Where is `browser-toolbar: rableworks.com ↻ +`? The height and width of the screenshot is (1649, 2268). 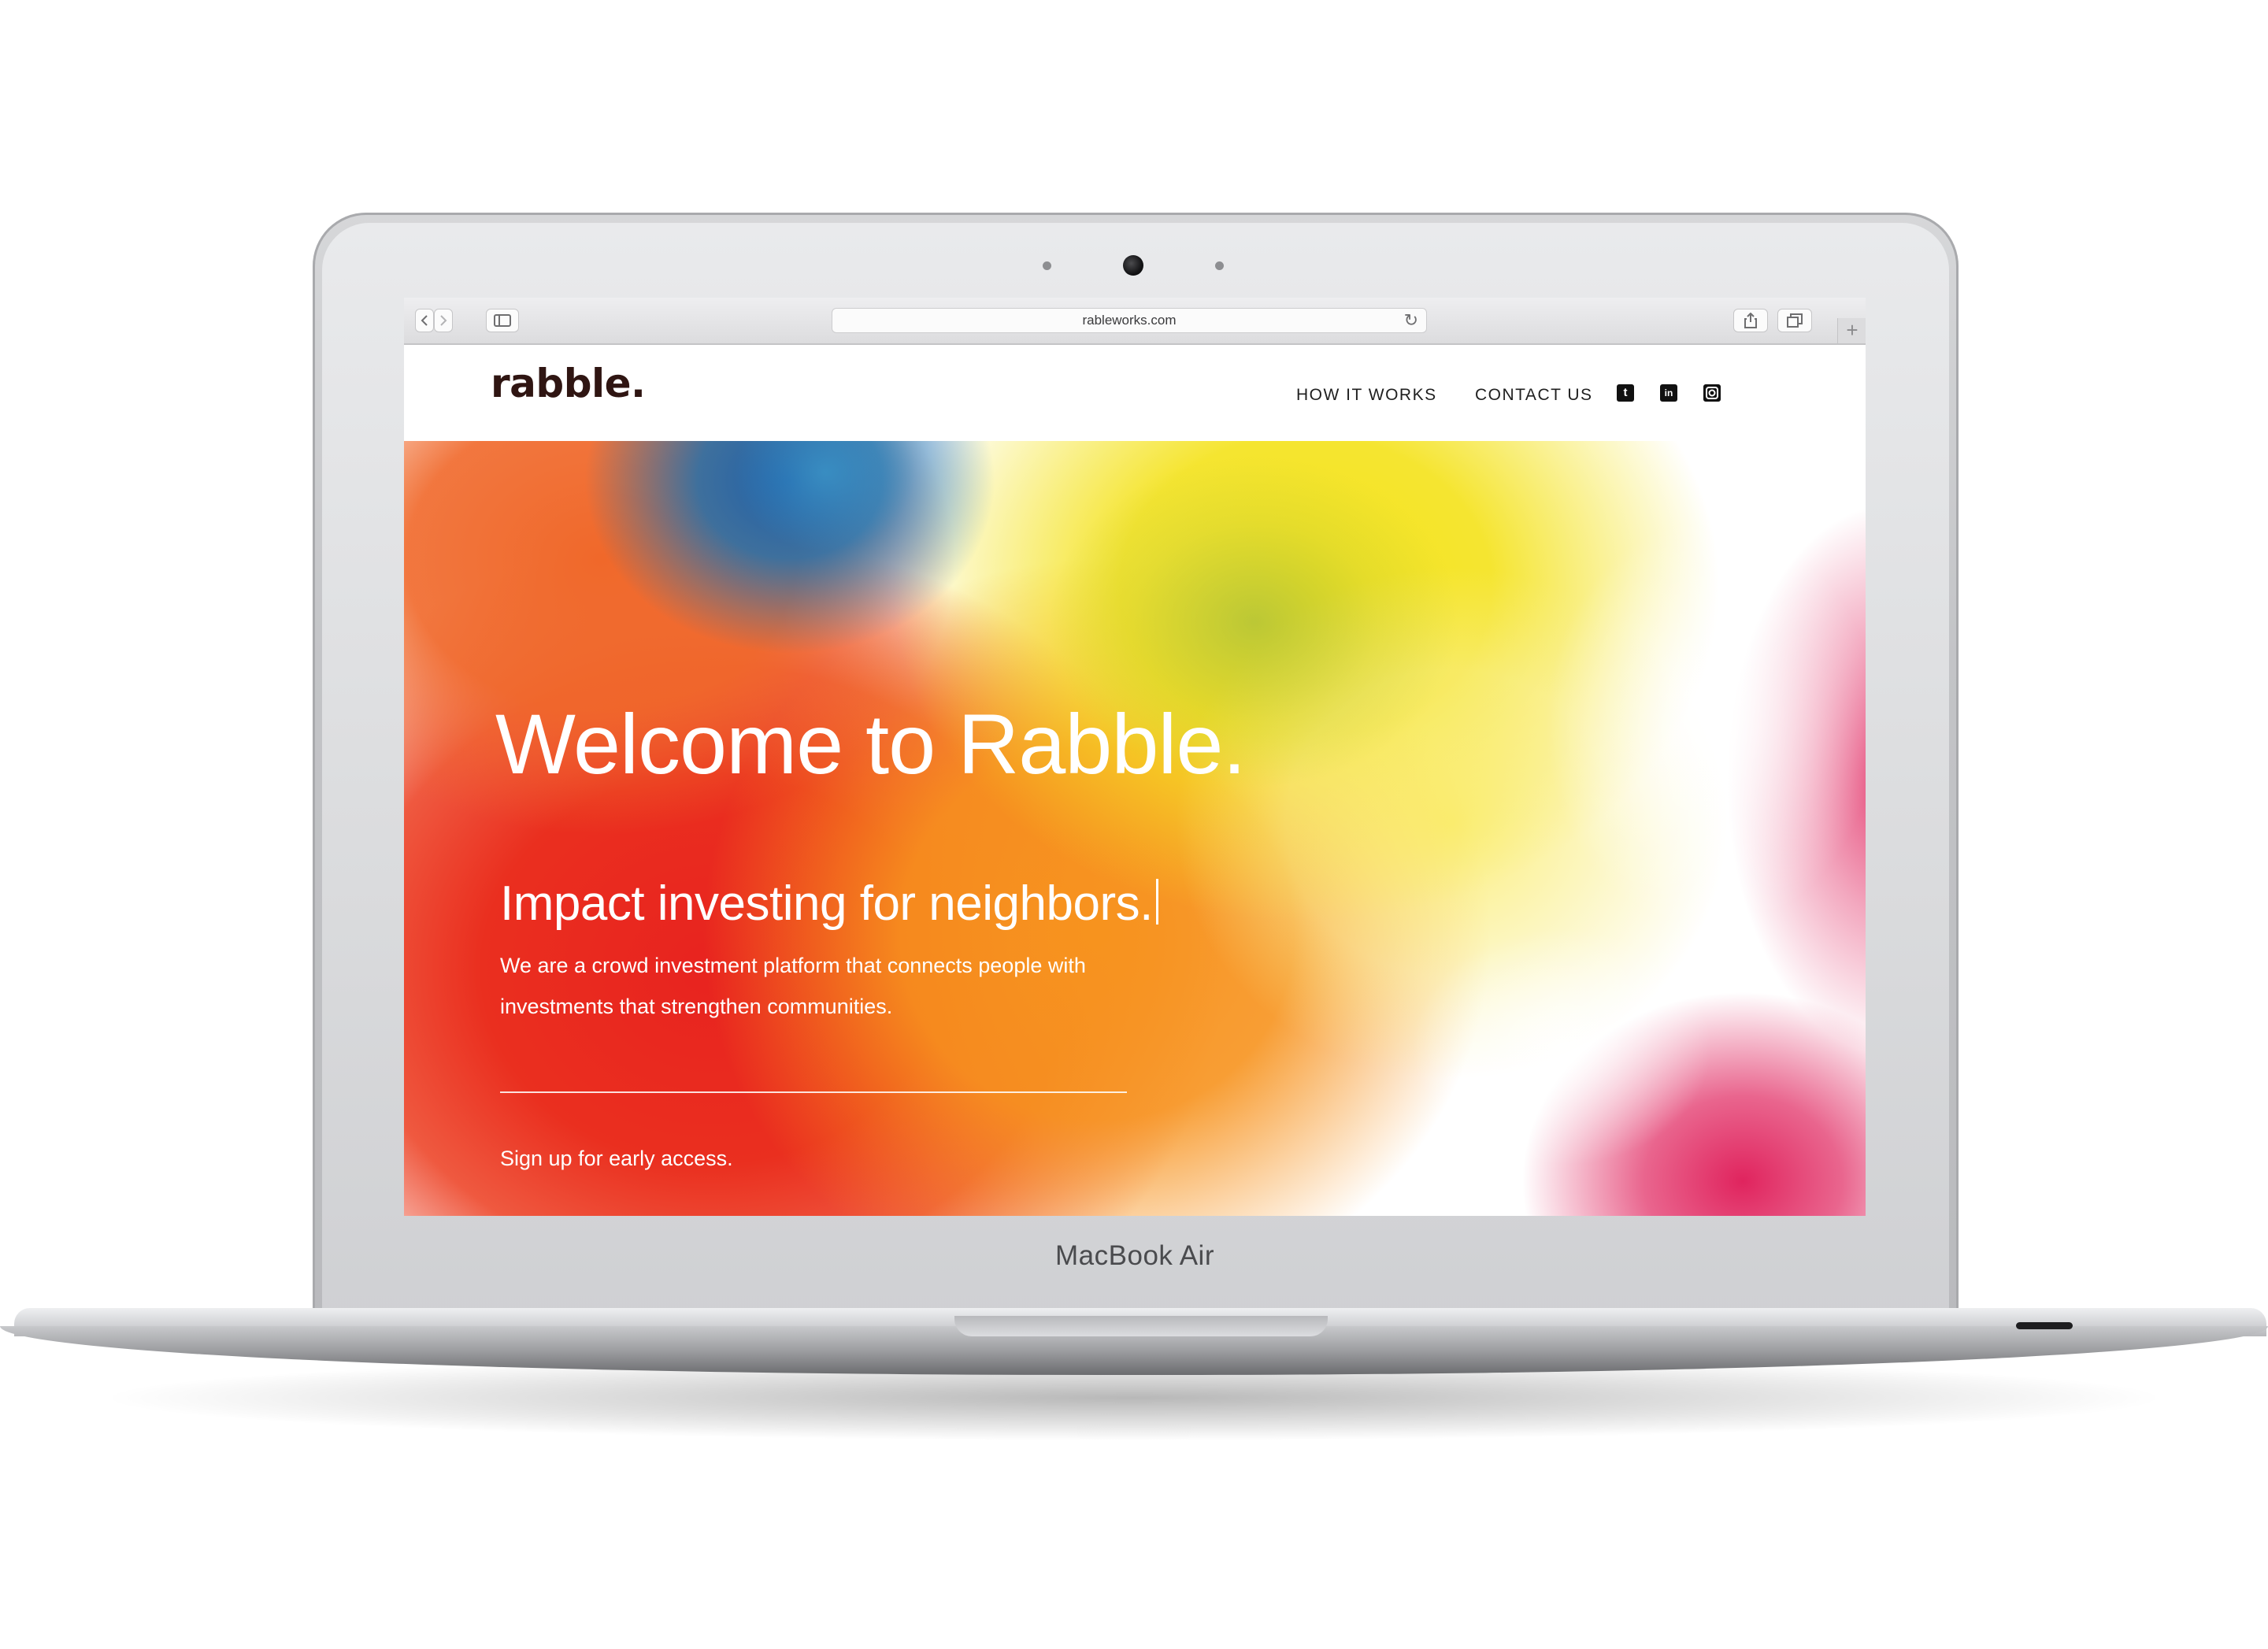
browser-toolbar: rableworks.com ↻ + is located at coordinates (1135, 321).